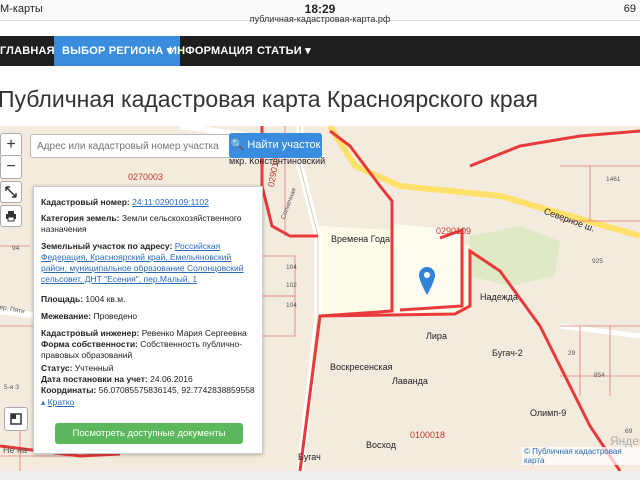  What do you see at coordinates (11, 145) in the screenshot?
I see `zoom-in-button: +` at bounding box center [11, 145].